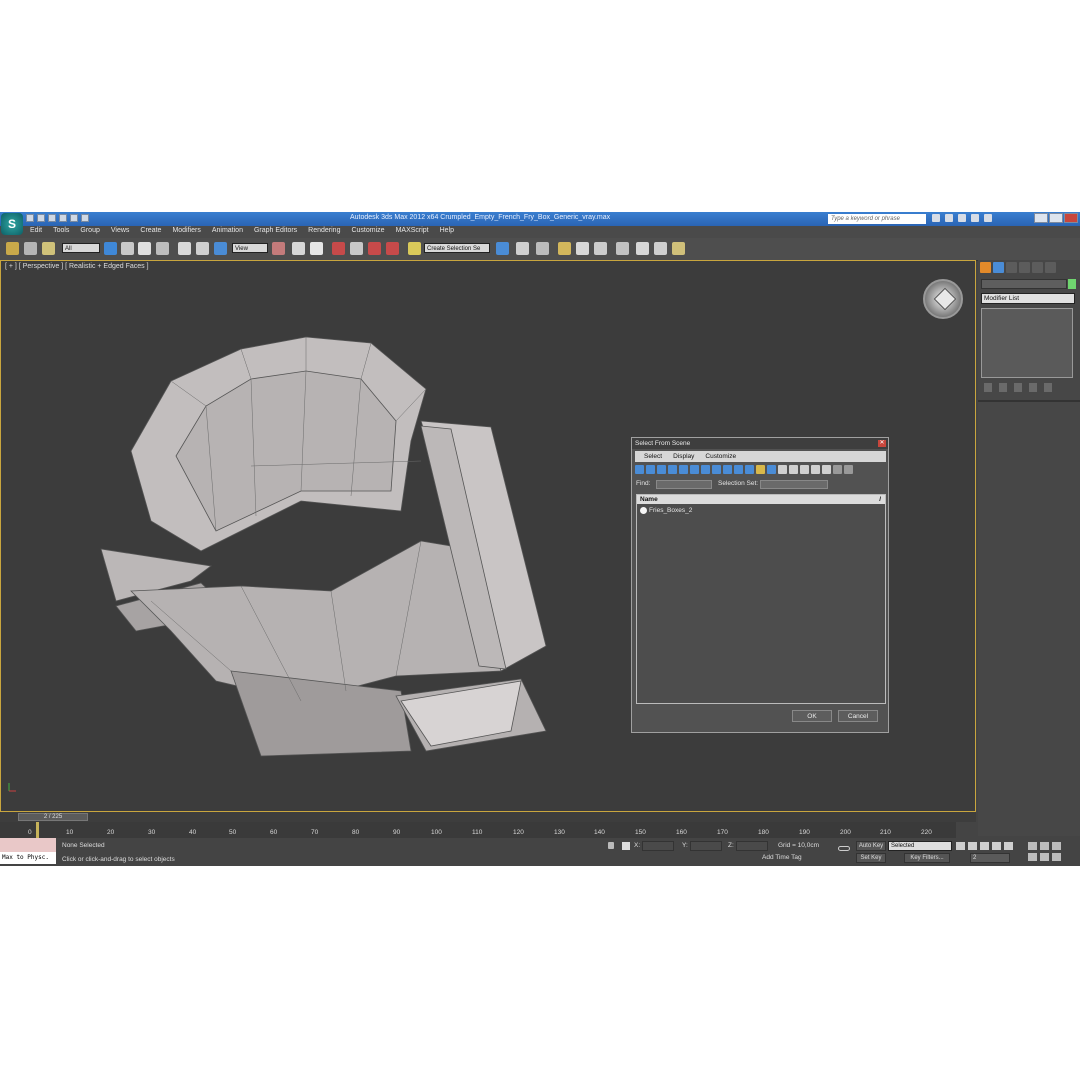 The image size is (1080, 1080). I want to click on modify-tab-icon, so click(998, 267).